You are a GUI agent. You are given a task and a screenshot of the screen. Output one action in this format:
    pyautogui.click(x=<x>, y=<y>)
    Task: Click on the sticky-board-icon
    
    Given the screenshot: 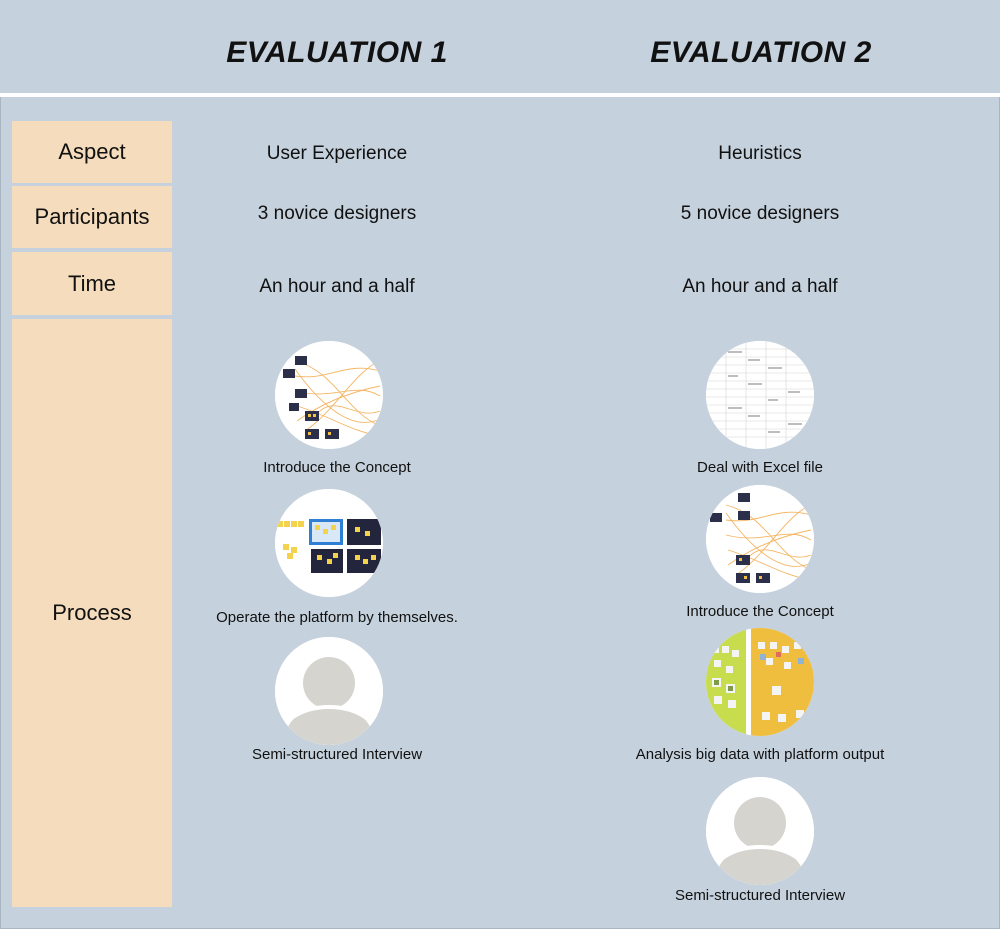 What is the action you would take?
    pyautogui.click(x=760, y=682)
    